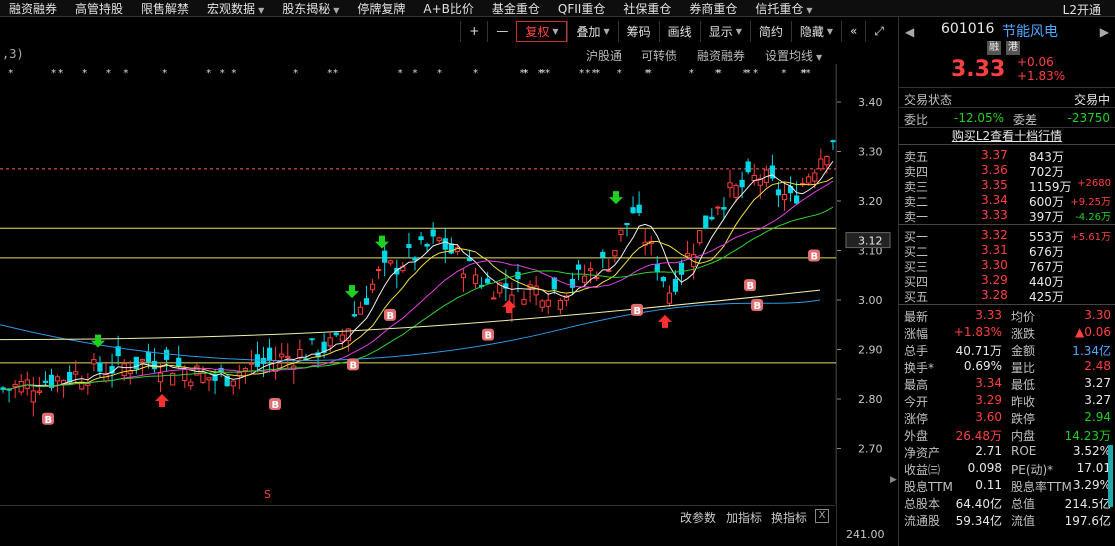 The width and height of the screenshot is (1115, 546). What do you see at coordinates (1032, 470) in the screenshot?
I see `stat-l2: PE(动)*` at bounding box center [1032, 470].